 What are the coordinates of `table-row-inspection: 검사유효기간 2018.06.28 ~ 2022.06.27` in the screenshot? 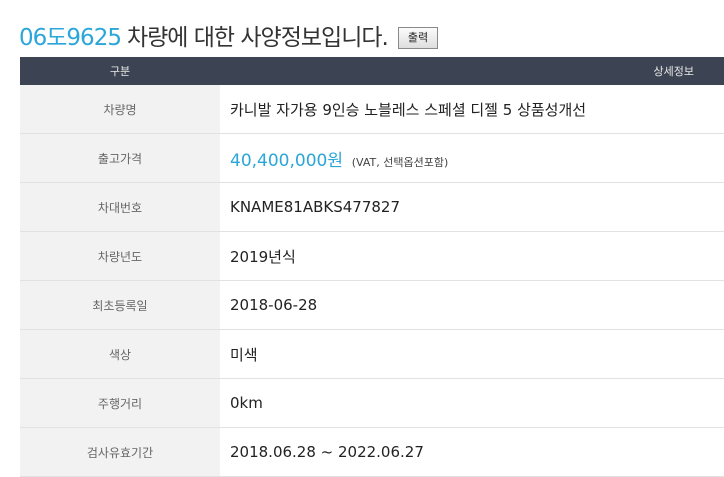 It's located at (372, 452).